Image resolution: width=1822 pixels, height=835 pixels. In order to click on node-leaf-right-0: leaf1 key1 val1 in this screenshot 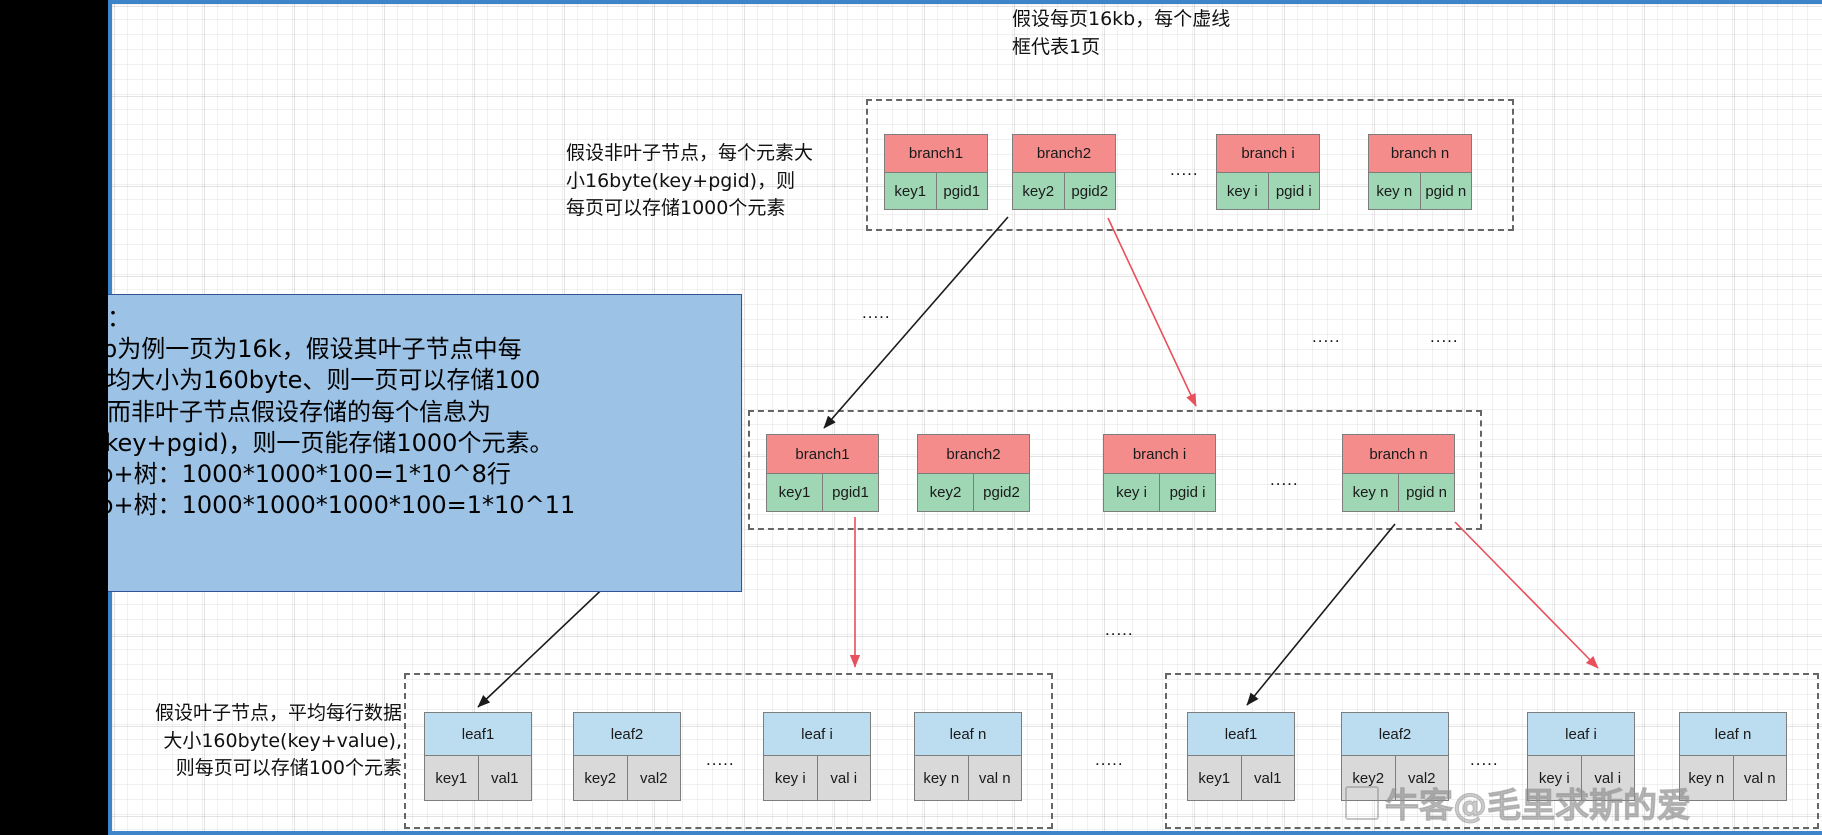, I will do `click(1241, 756)`.